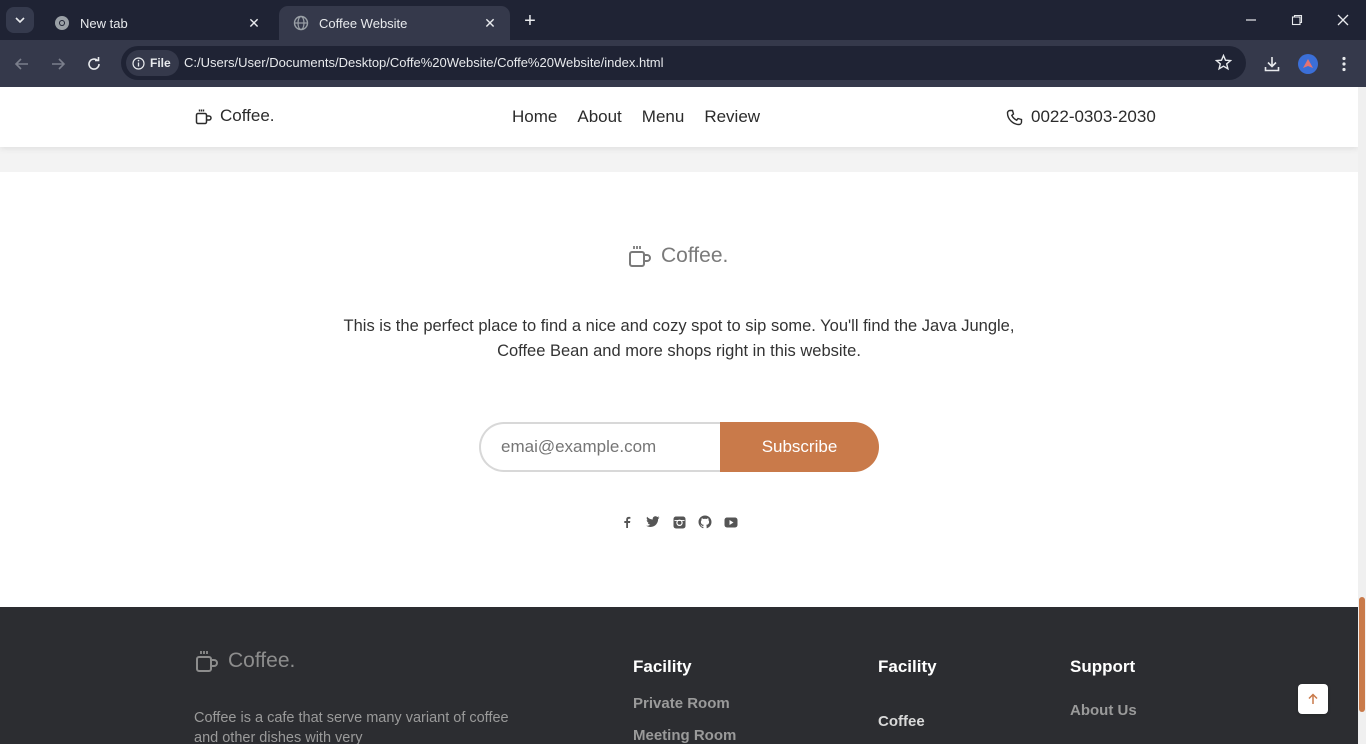 Image resolution: width=1366 pixels, height=744 pixels. What do you see at coordinates (247, 115) in the screenshot?
I see `brand-name: Coffee.` at bounding box center [247, 115].